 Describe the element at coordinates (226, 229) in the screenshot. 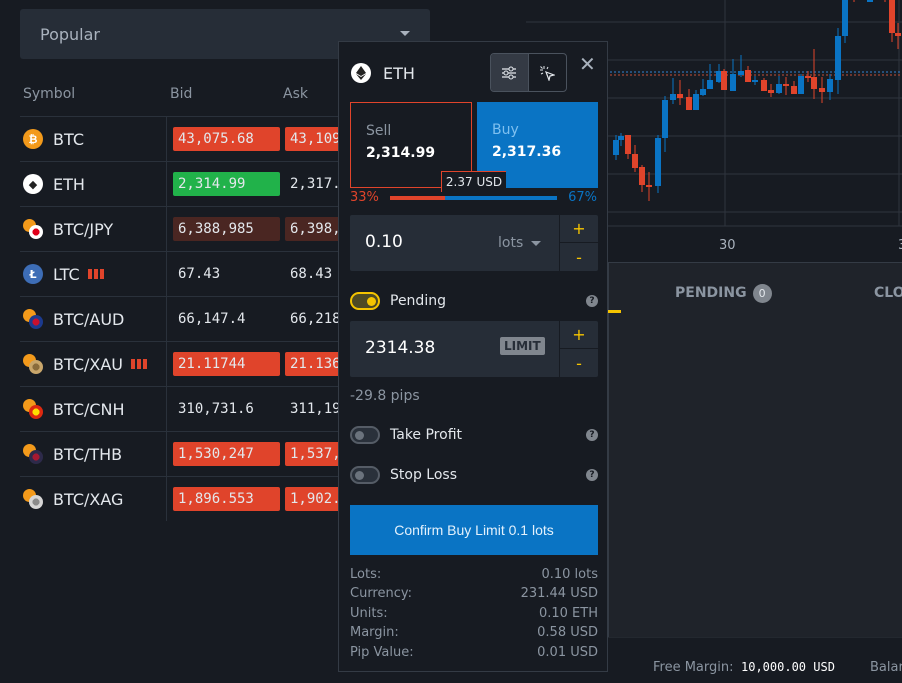

I see `bid-price: 6,388,985` at that location.